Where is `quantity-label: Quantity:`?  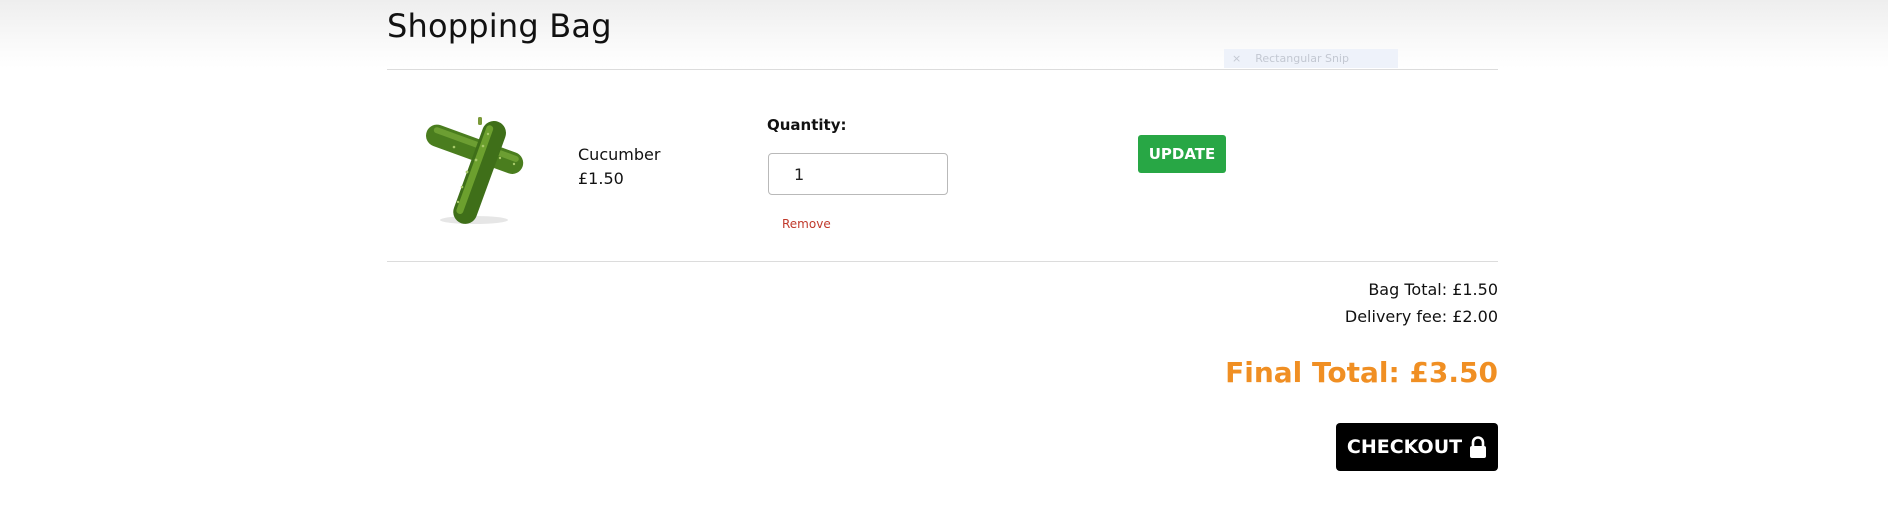
quantity-label: Quantity: is located at coordinates (807, 125).